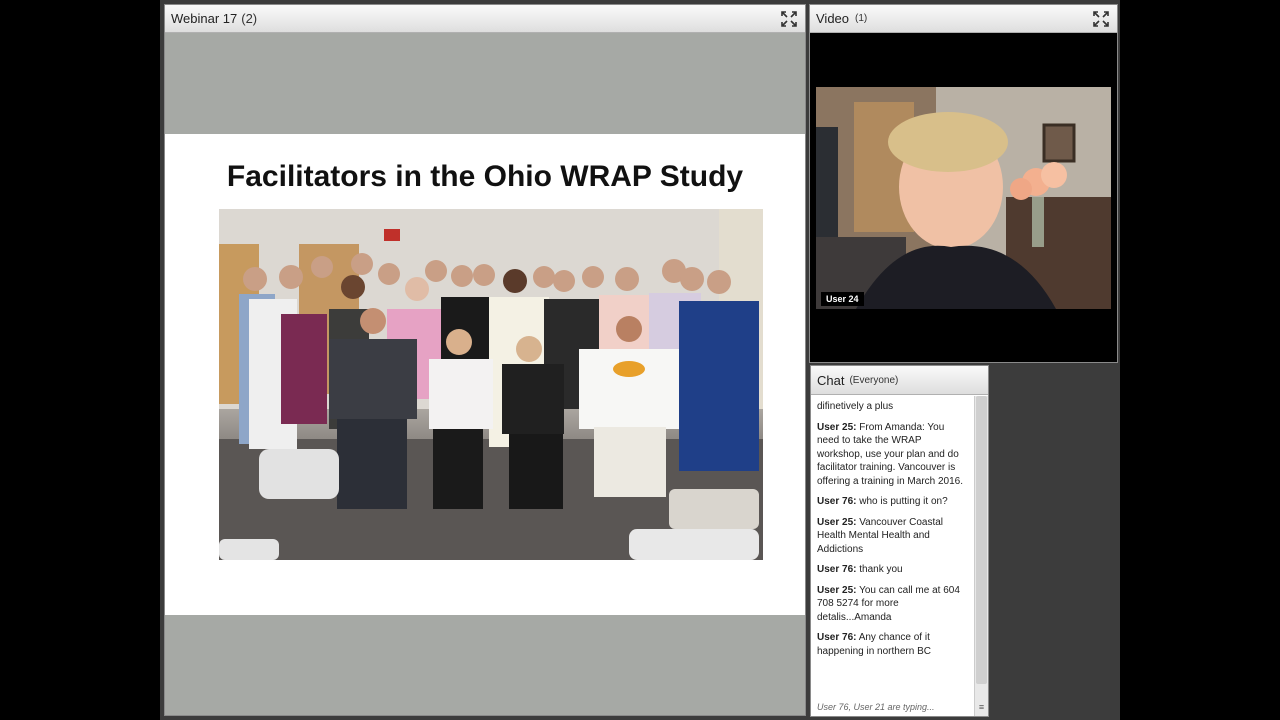 The width and height of the screenshot is (1280, 720). Describe the element at coordinates (485, 19) in the screenshot. I see `share-pod-header: Webinar 17 (2)` at that location.